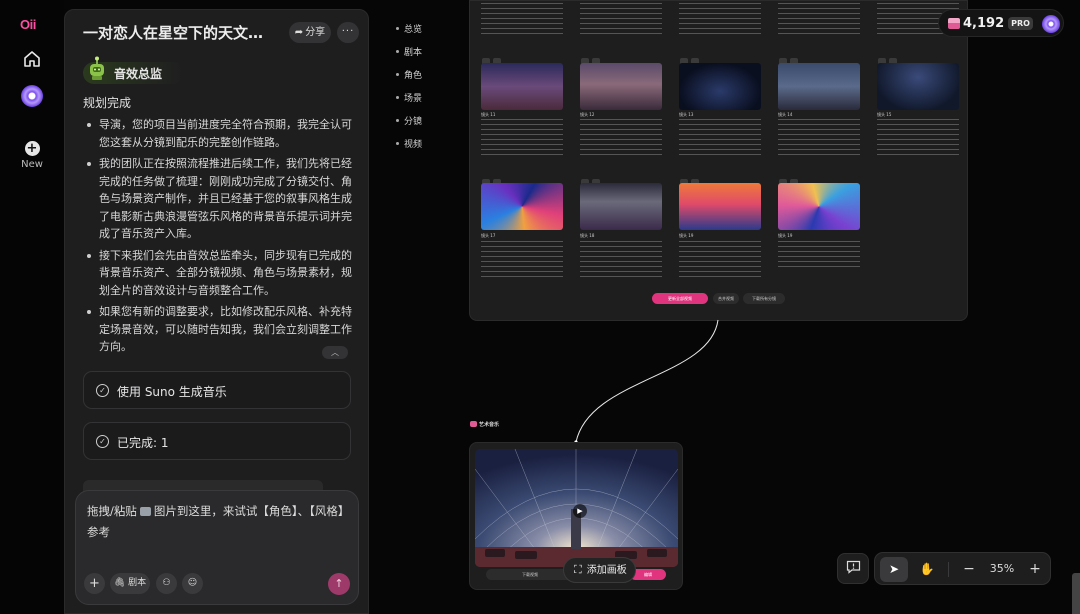 The width and height of the screenshot is (1080, 614). Describe the element at coordinates (315, 32) in the screenshot. I see `share-label: 分享` at that location.